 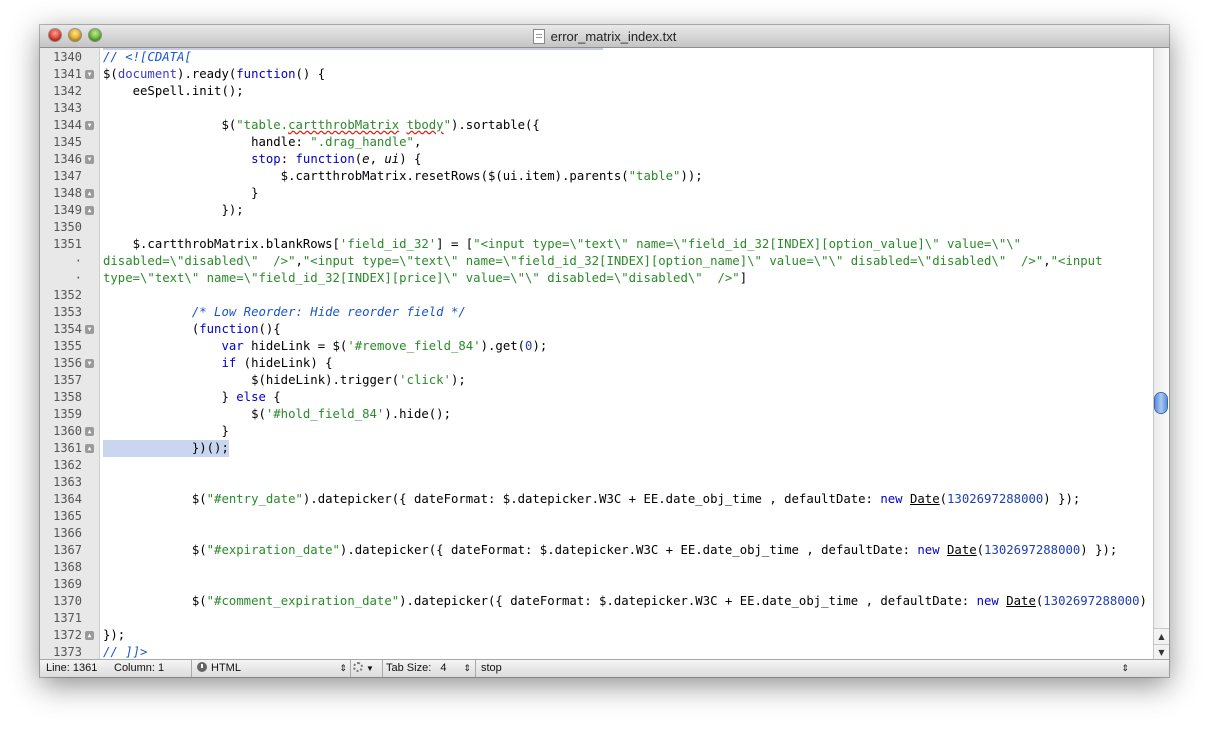 I want to click on code-line: 1358 } else {, so click(x=597, y=397).